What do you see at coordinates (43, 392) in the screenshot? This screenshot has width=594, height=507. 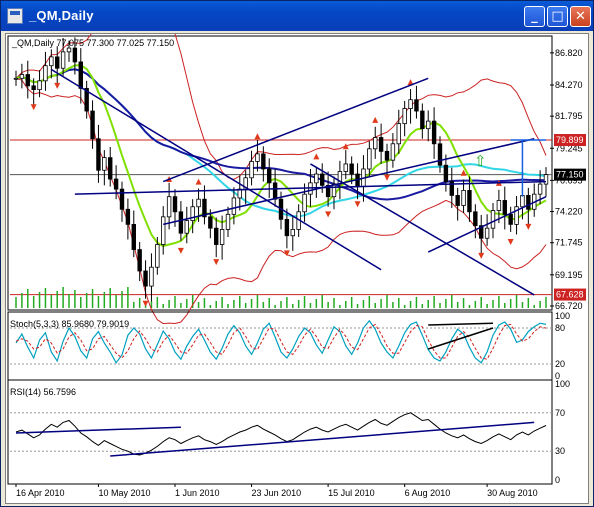 I see `rsi-label: RSI(14) 56.7596` at bounding box center [43, 392].